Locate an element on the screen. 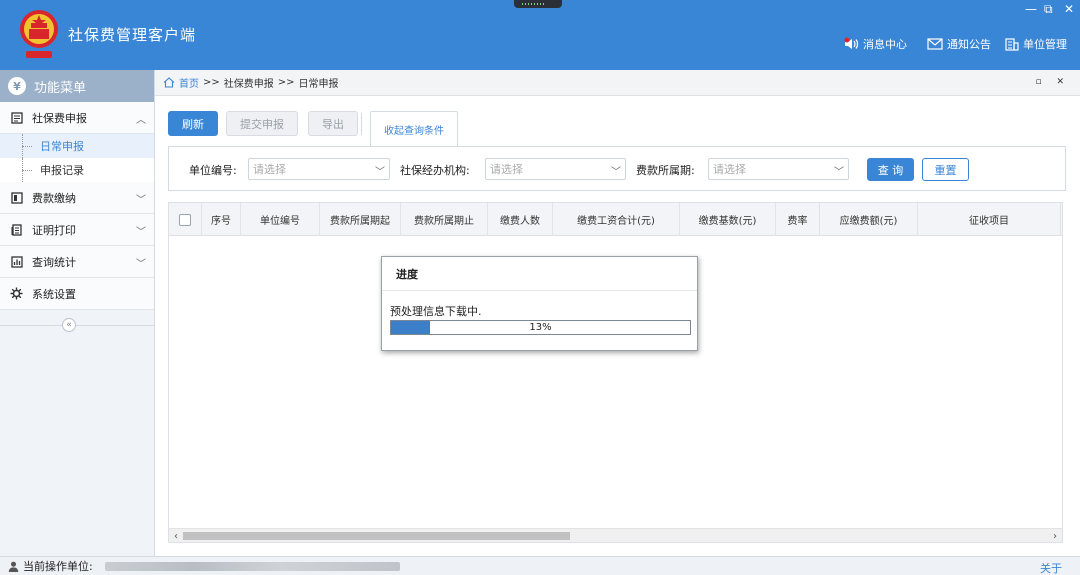  gear-icon is located at coordinates (16, 293).